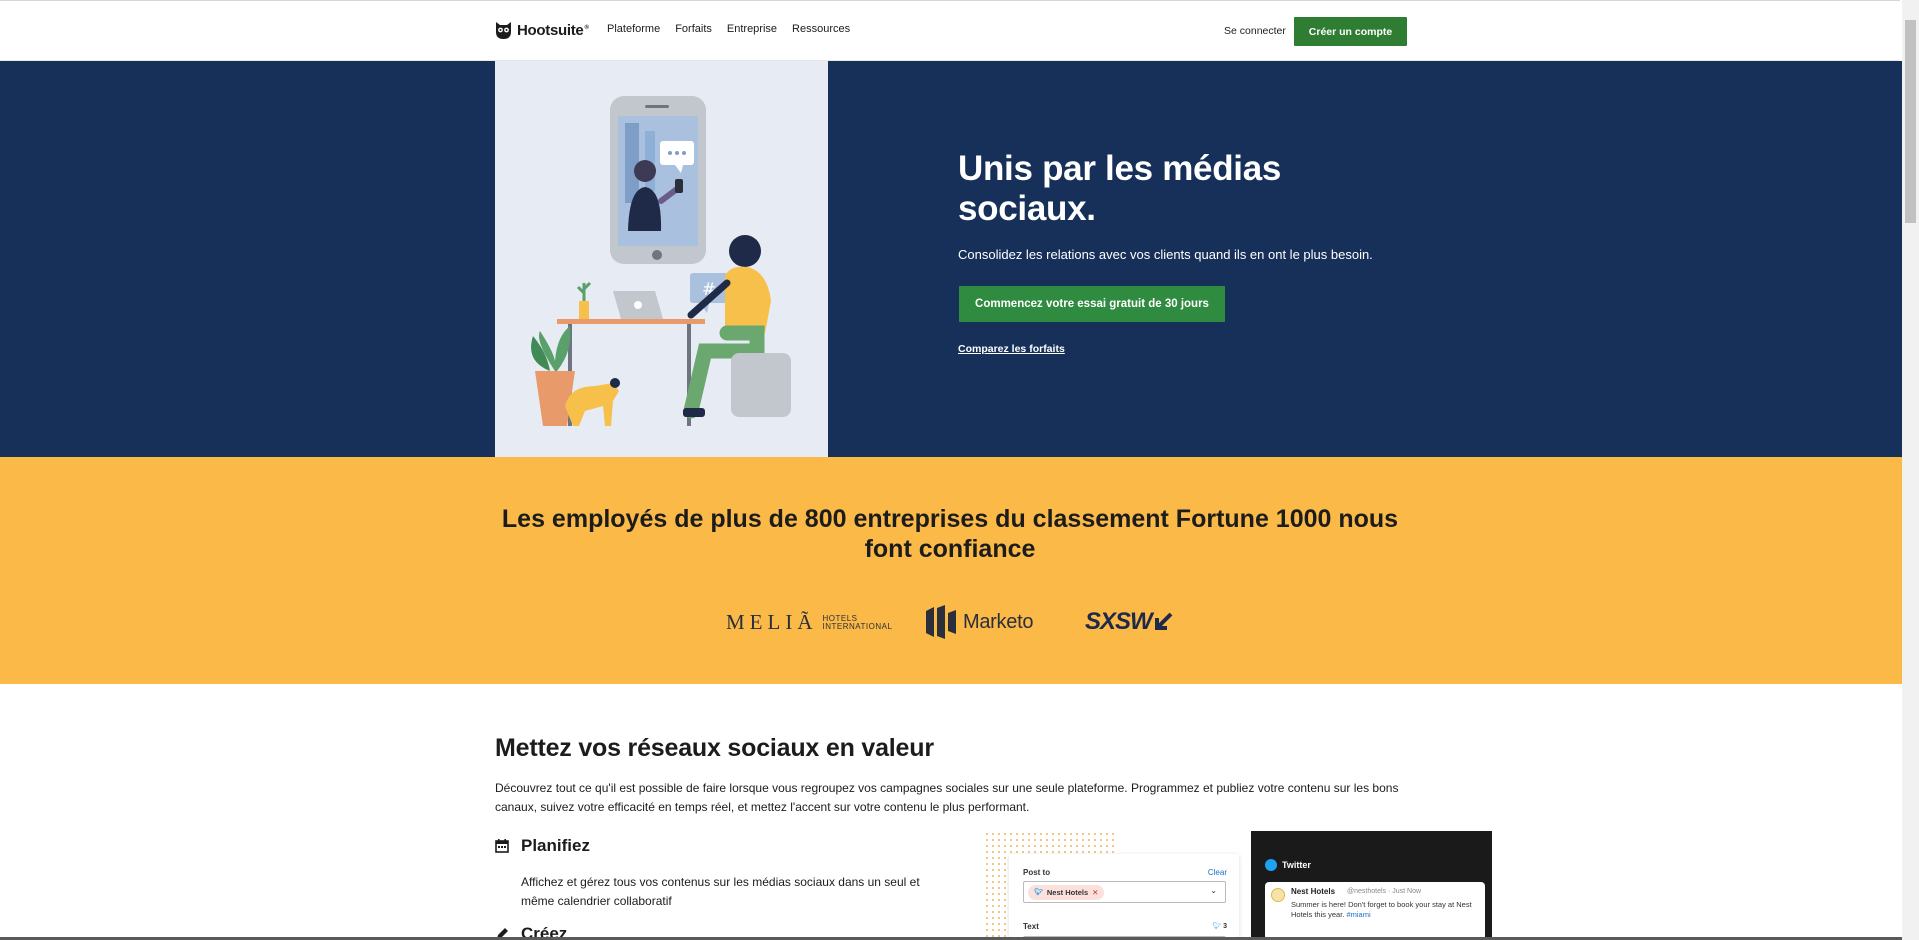 The image size is (1919, 940). I want to click on marketo-logo: Marketo, so click(979, 622).